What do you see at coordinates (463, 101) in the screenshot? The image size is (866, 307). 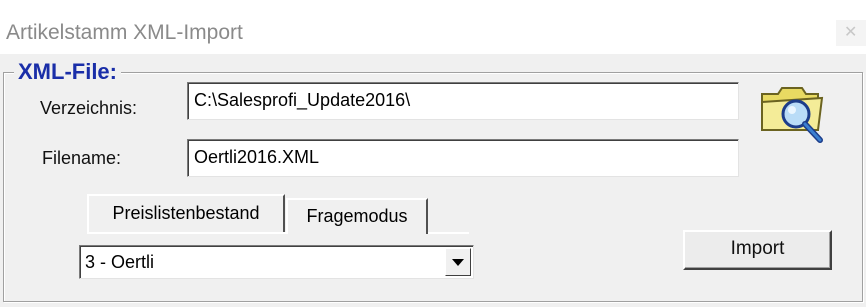 I see `verzeichnis-input: C:\Salesprofi_Update2016\` at bounding box center [463, 101].